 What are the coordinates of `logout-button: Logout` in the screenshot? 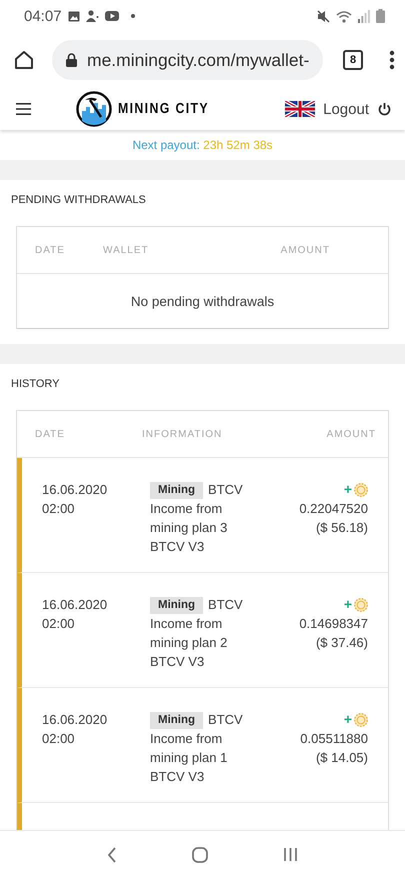 It's located at (346, 109).